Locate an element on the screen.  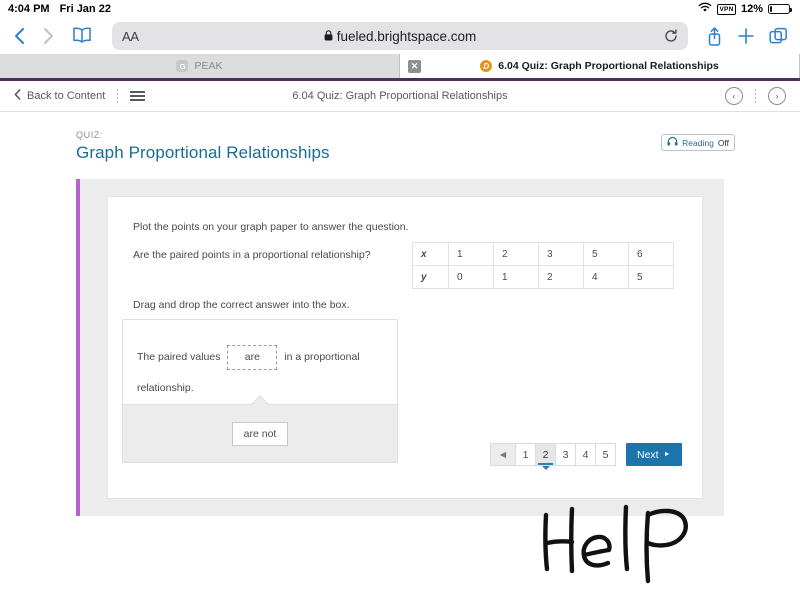
row-label-y: y is located at coordinates (430, 277).